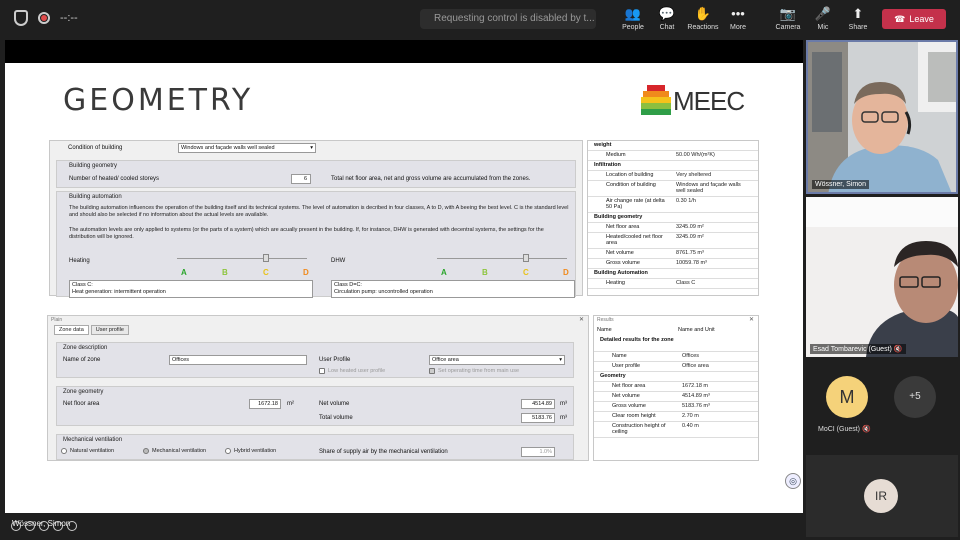 The width and height of the screenshot is (960, 540). I want to click on condition-label: Condition of building, so click(95, 148).